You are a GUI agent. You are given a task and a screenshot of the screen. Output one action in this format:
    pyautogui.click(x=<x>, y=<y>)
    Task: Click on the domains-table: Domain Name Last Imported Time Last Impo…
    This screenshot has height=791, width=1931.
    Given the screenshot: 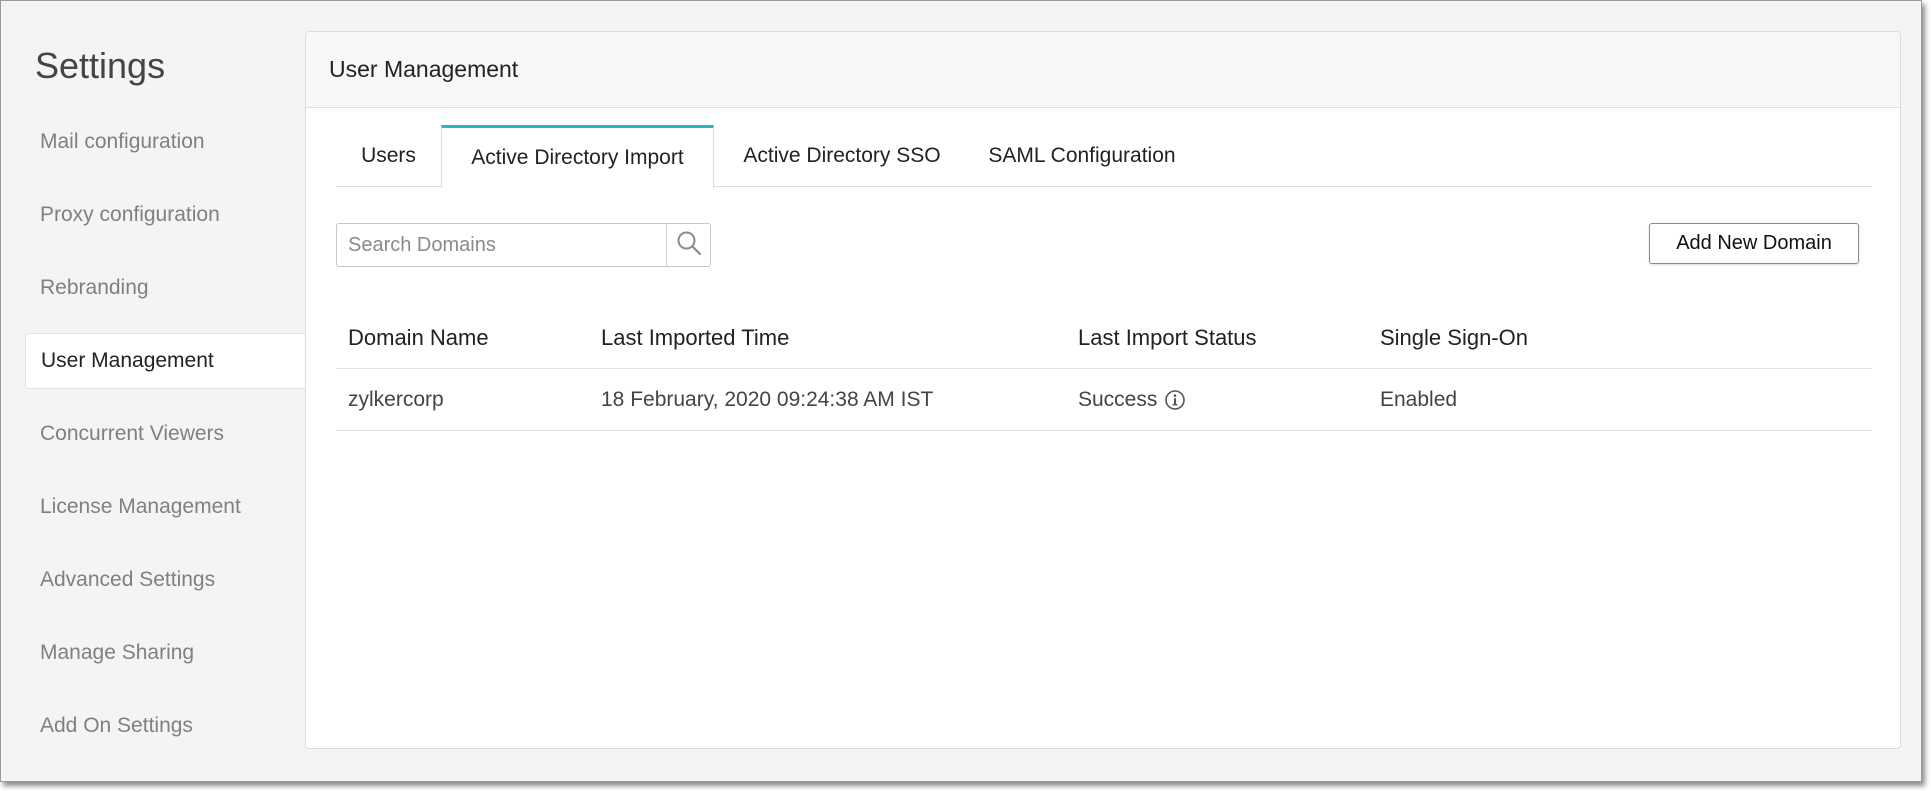 What is the action you would take?
    pyautogui.click(x=1104, y=369)
    